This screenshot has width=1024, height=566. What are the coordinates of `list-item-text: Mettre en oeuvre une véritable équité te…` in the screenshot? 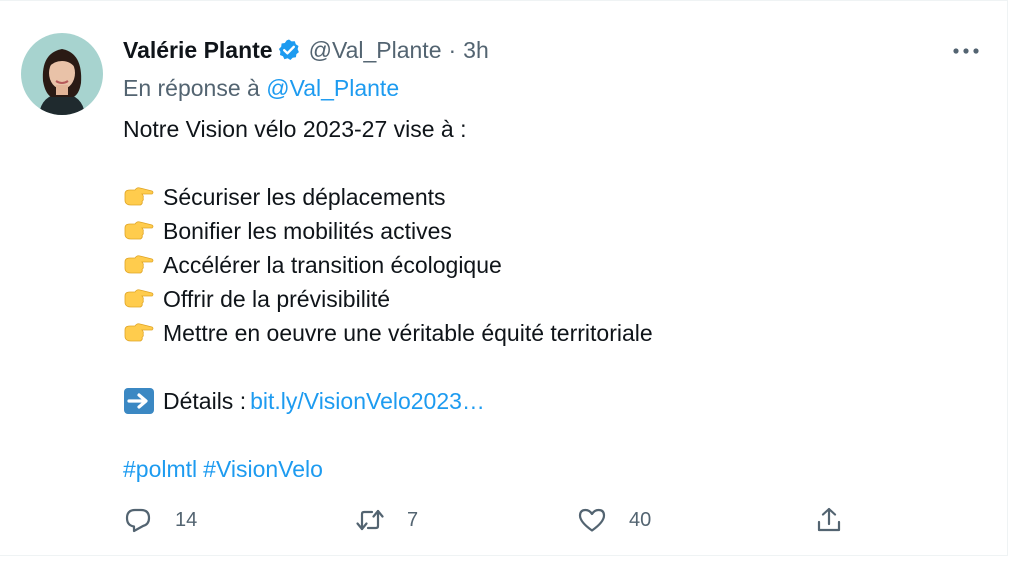 It's located at (408, 333).